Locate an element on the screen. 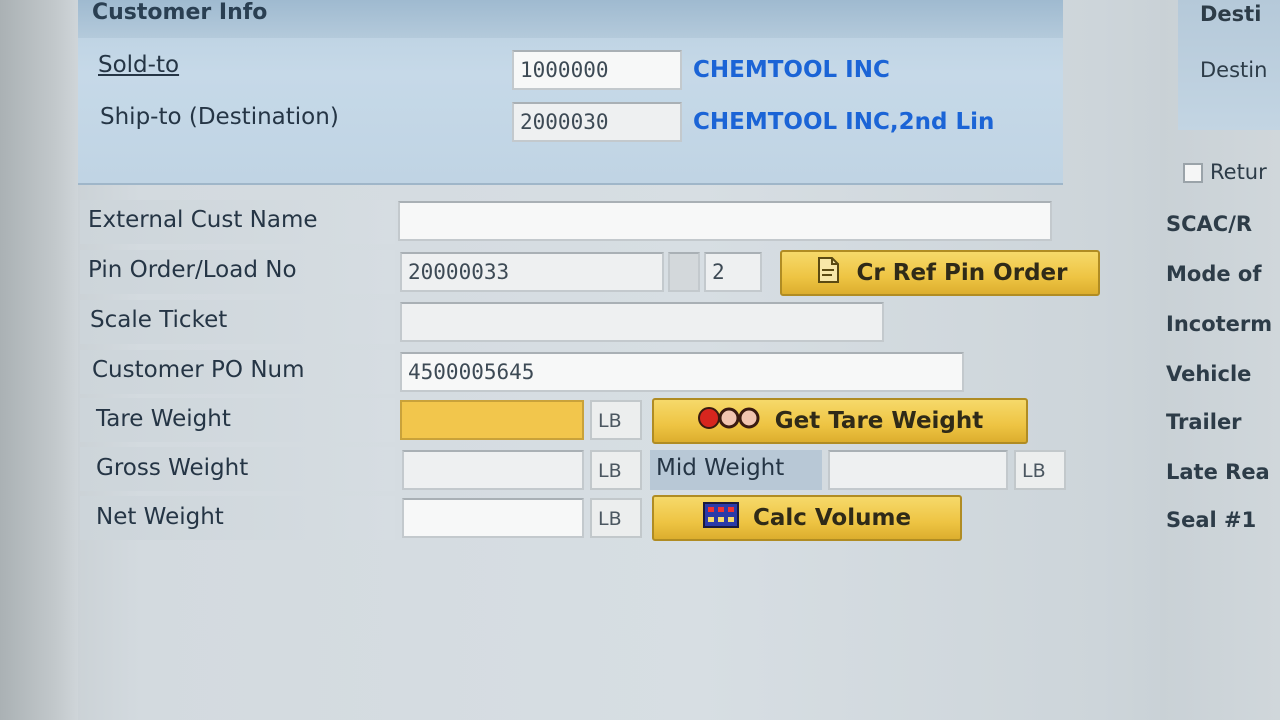 This screenshot has height=720, width=1280. ship-to-name: CHEMTOOL INC,2nd Lin is located at coordinates (844, 122).